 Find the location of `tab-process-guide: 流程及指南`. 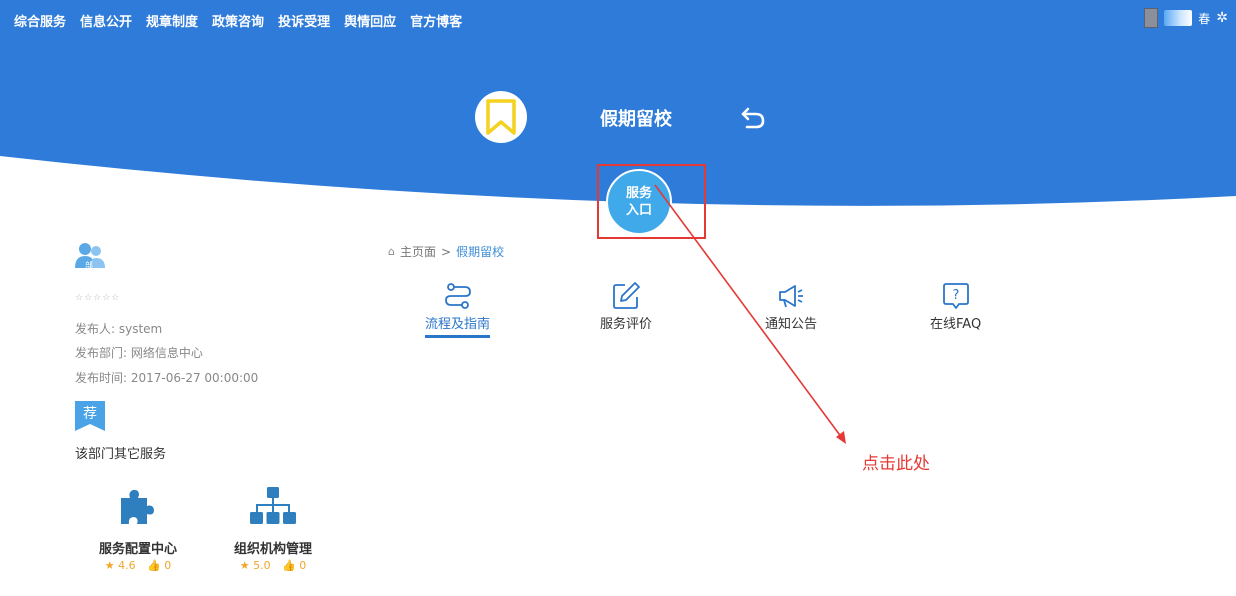

tab-process-guide: 流程及指南 is located at coordinates (458, 309).